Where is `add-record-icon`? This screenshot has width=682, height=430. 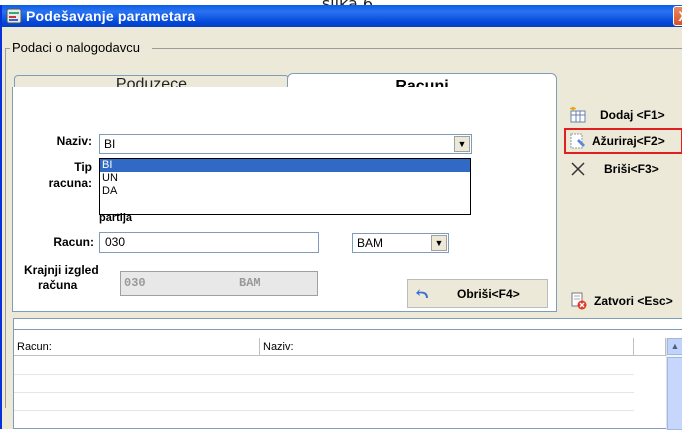 add-record-icon is located at coordinates (578, 114).